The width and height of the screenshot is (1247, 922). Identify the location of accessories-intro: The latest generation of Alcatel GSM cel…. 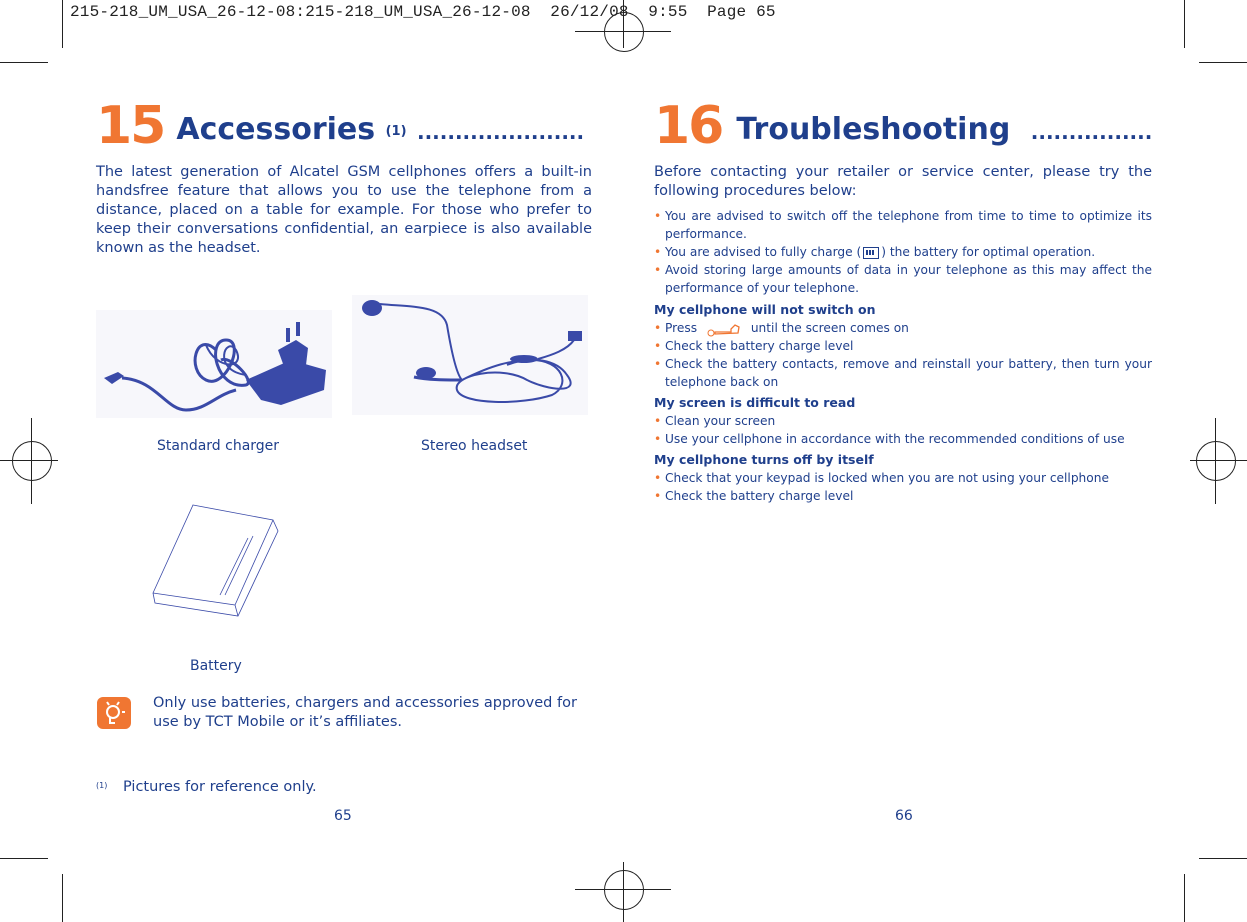
(344, 210).